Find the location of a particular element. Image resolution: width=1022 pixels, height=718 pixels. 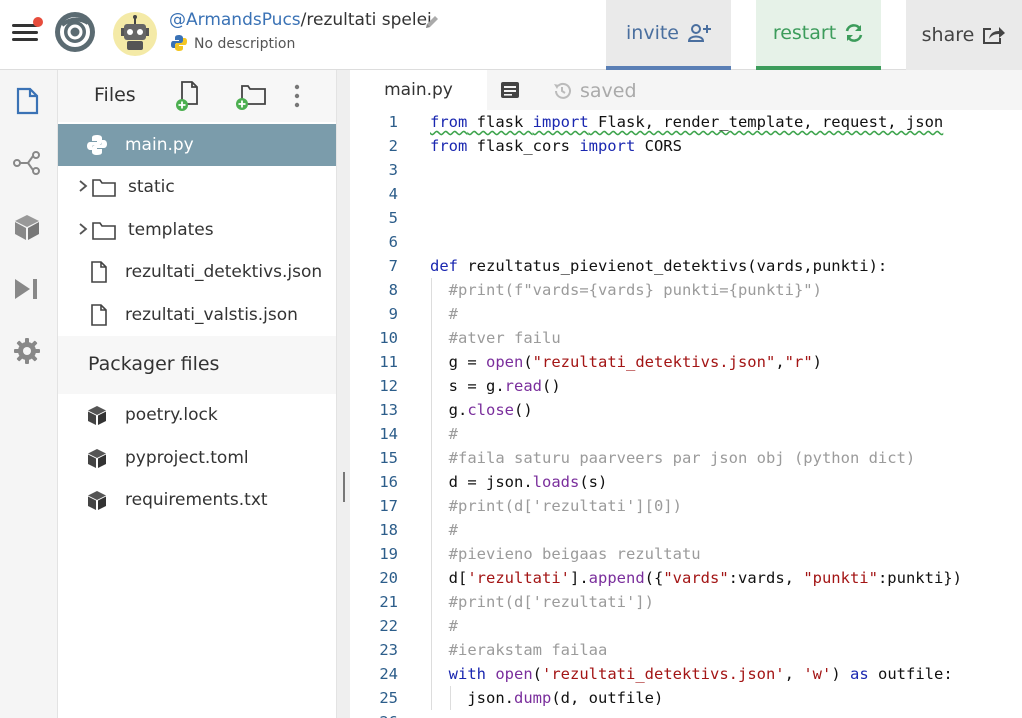

repl-name: rezultati spelei is located at coordinates (368, 20).